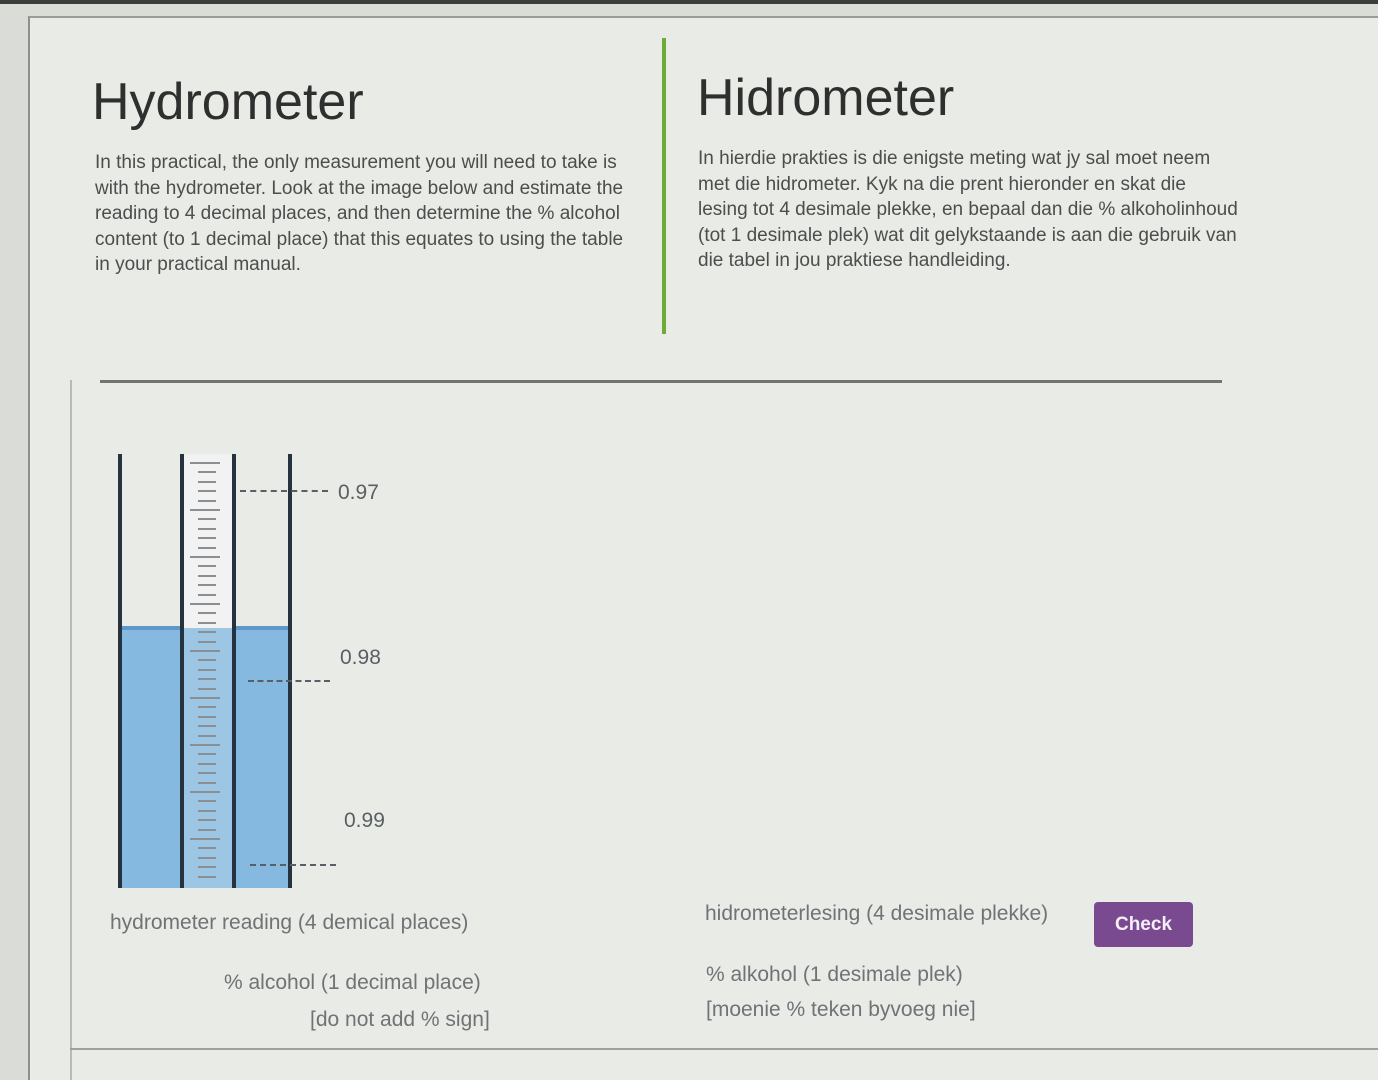 Image resolution: width=1378 pixels, height=1080 pixels. What do you see at coordinates (724, 1049) in the screenshot?
I see `inner-frame-bottom` at bounding box center [724, 1049].